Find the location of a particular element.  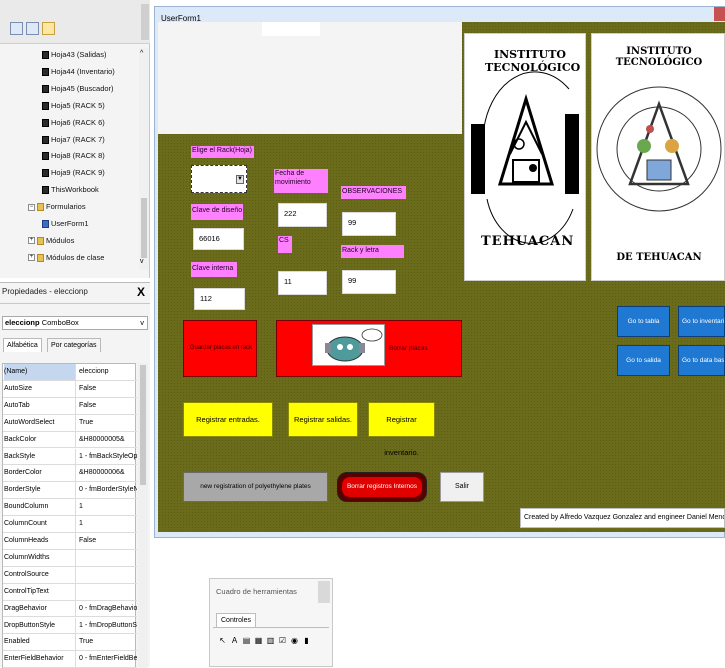

sheet-icon is located at coordinates (45, 156).